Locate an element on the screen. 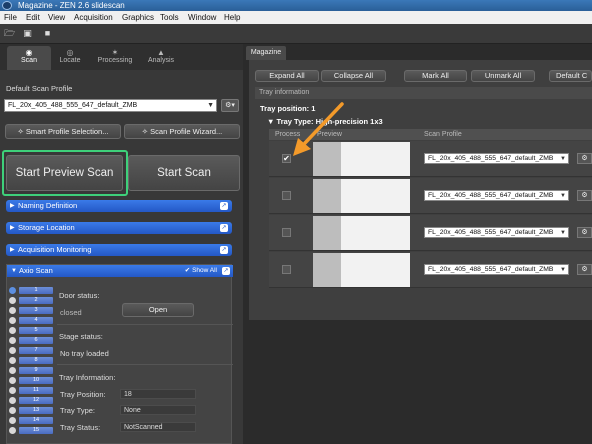 Image resolution: width=592 pixels, height=444 pixels. start-scan-button: Start Scan is located at coordinates (184, 173).